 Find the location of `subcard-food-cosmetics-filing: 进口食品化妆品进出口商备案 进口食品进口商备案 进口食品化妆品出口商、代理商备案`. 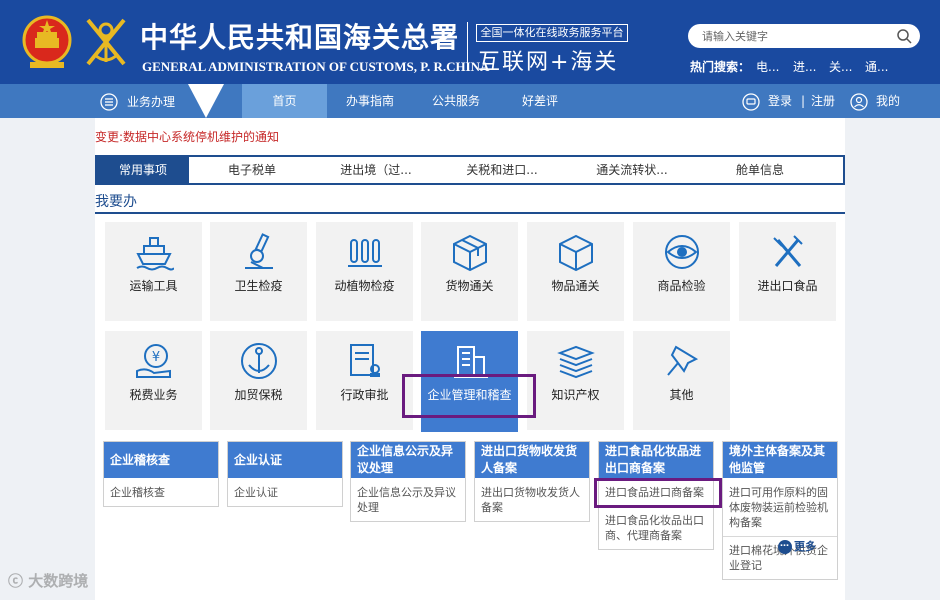

subcard-food-cosmetics-filing: 进口食品化妆品进出口商备案 进口食品进口商备案 进口食品化妆品出口商、代理商备案 is located at coordinates (656, 495).